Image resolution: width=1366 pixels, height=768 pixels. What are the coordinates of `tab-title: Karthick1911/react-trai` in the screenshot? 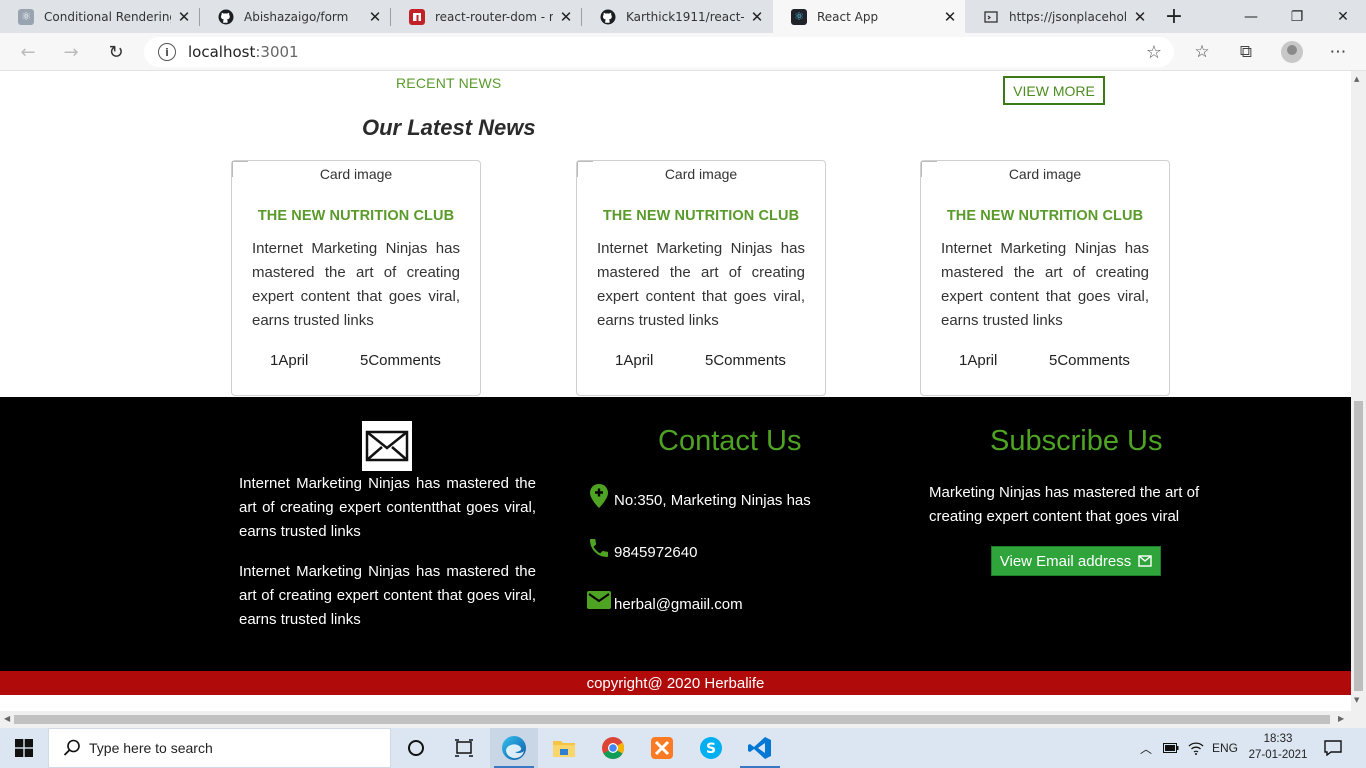 It's located at (685, 16).